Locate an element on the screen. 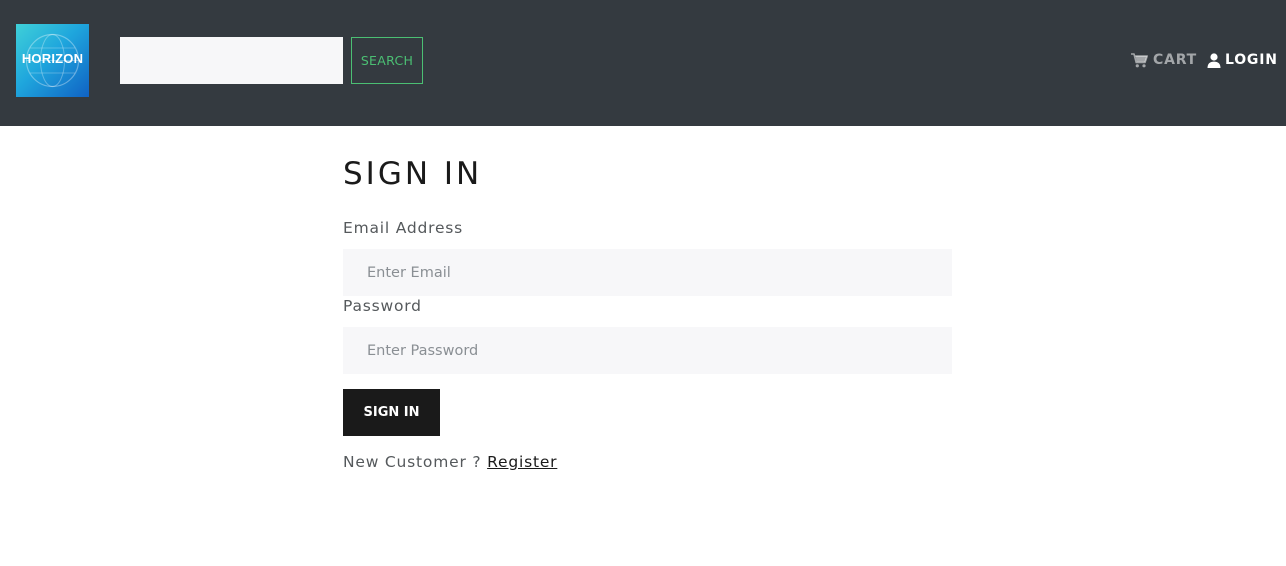 This screenshot has width=1286, height=566. email-field is located at coordinates (647, 272).